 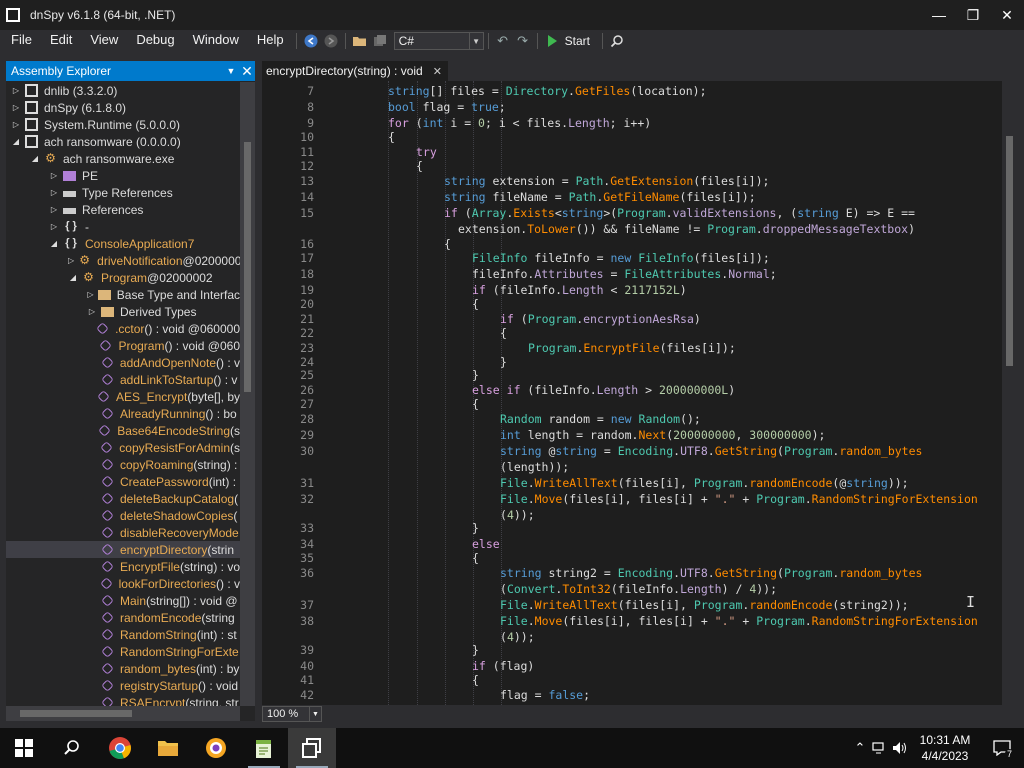 What do you see at coordinates (123, 175) in the screenshot?
I see `tree-item: ▷ PE` at bounding box center [123, 175].